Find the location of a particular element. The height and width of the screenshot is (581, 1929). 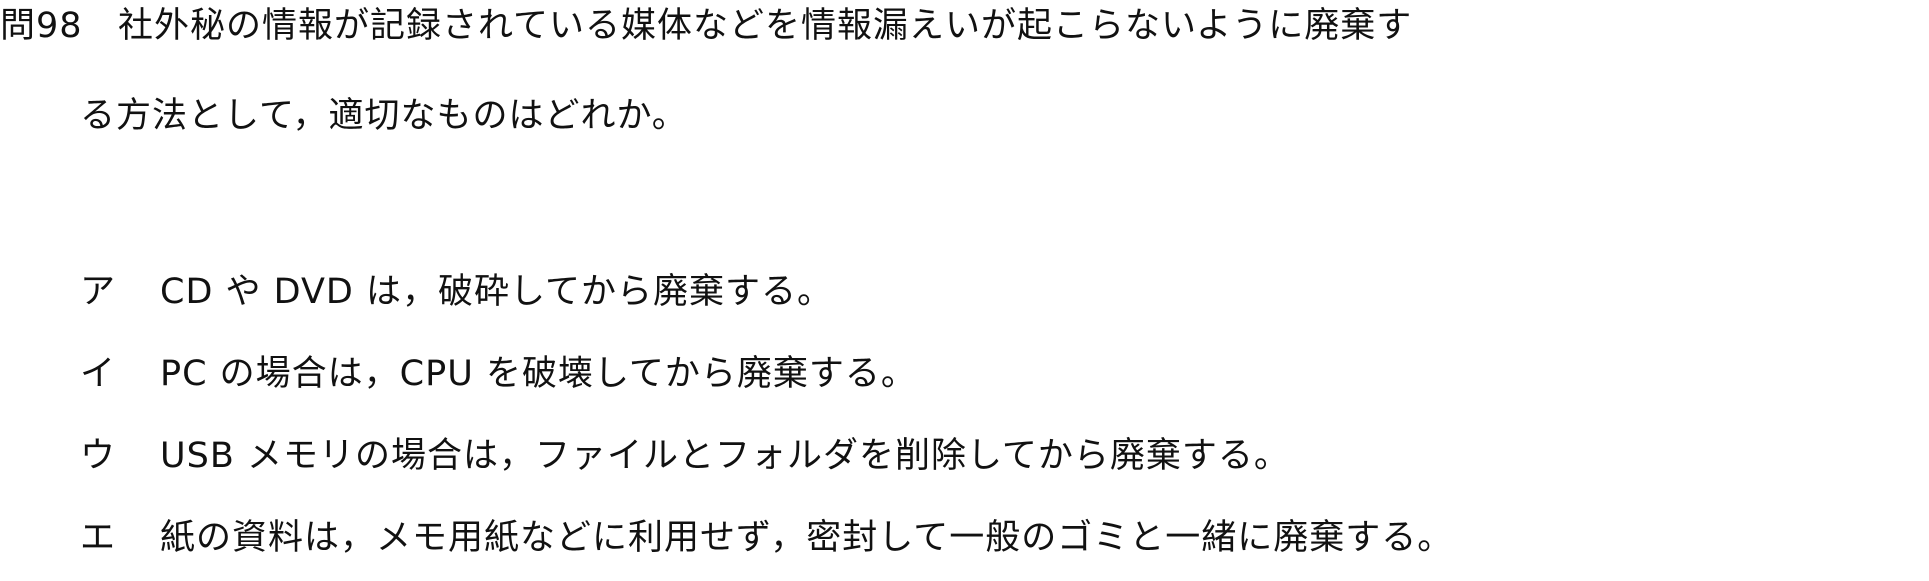

choice-letter-e: エ is located at coordinates (98, 538).